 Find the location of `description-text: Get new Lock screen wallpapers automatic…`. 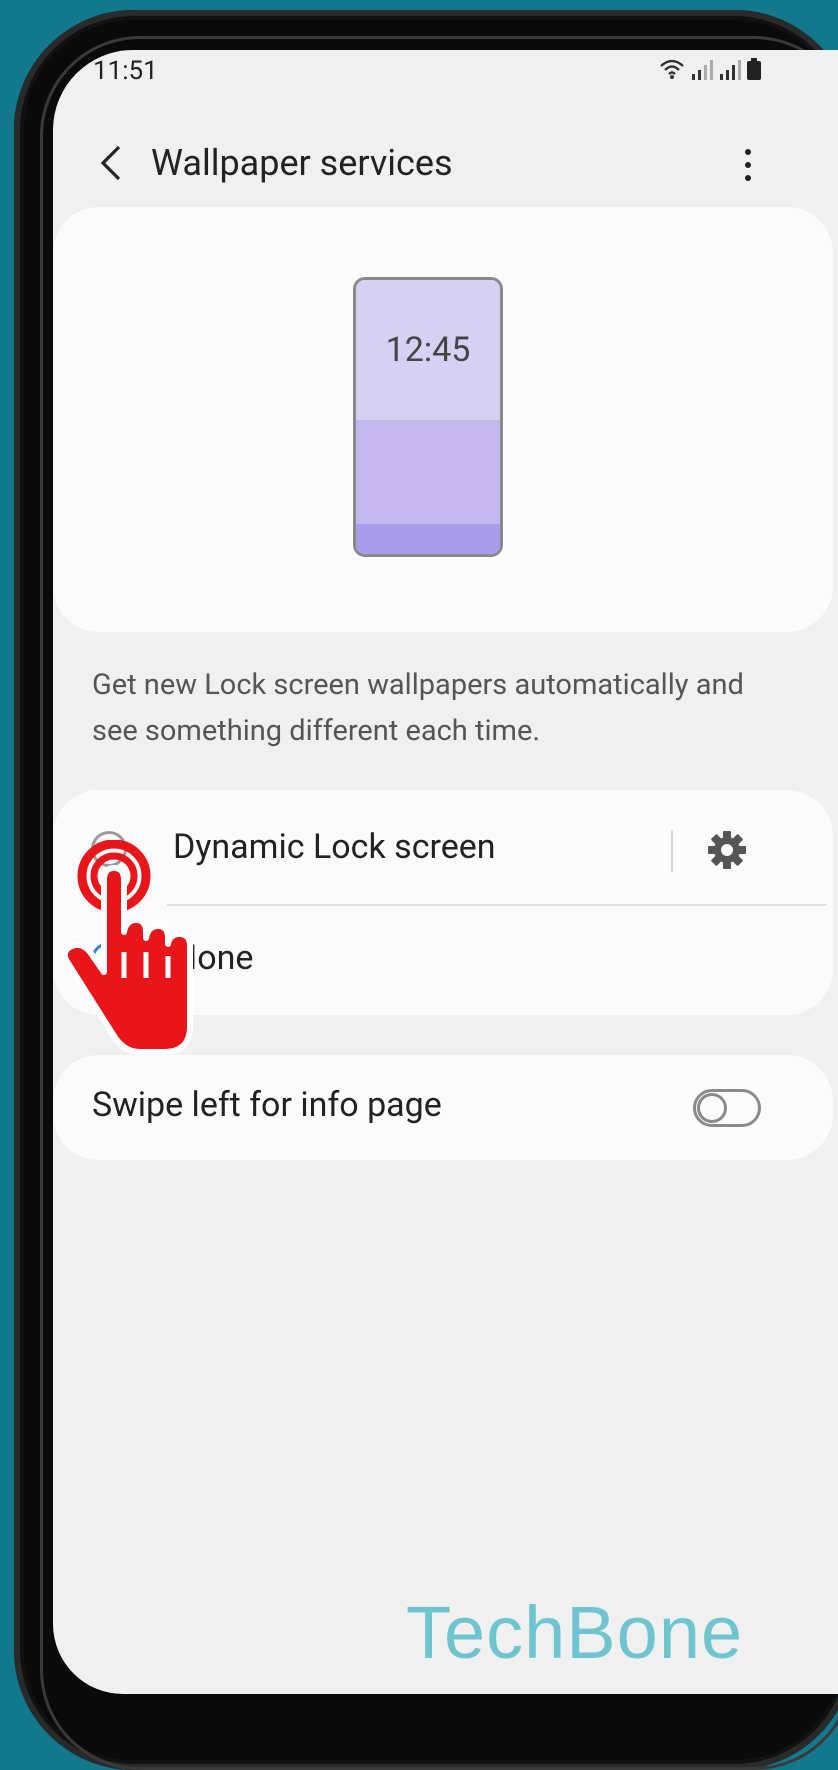

description-text: Get new Lock screen wallpapers automatic… is located at coordinates (418, 708).